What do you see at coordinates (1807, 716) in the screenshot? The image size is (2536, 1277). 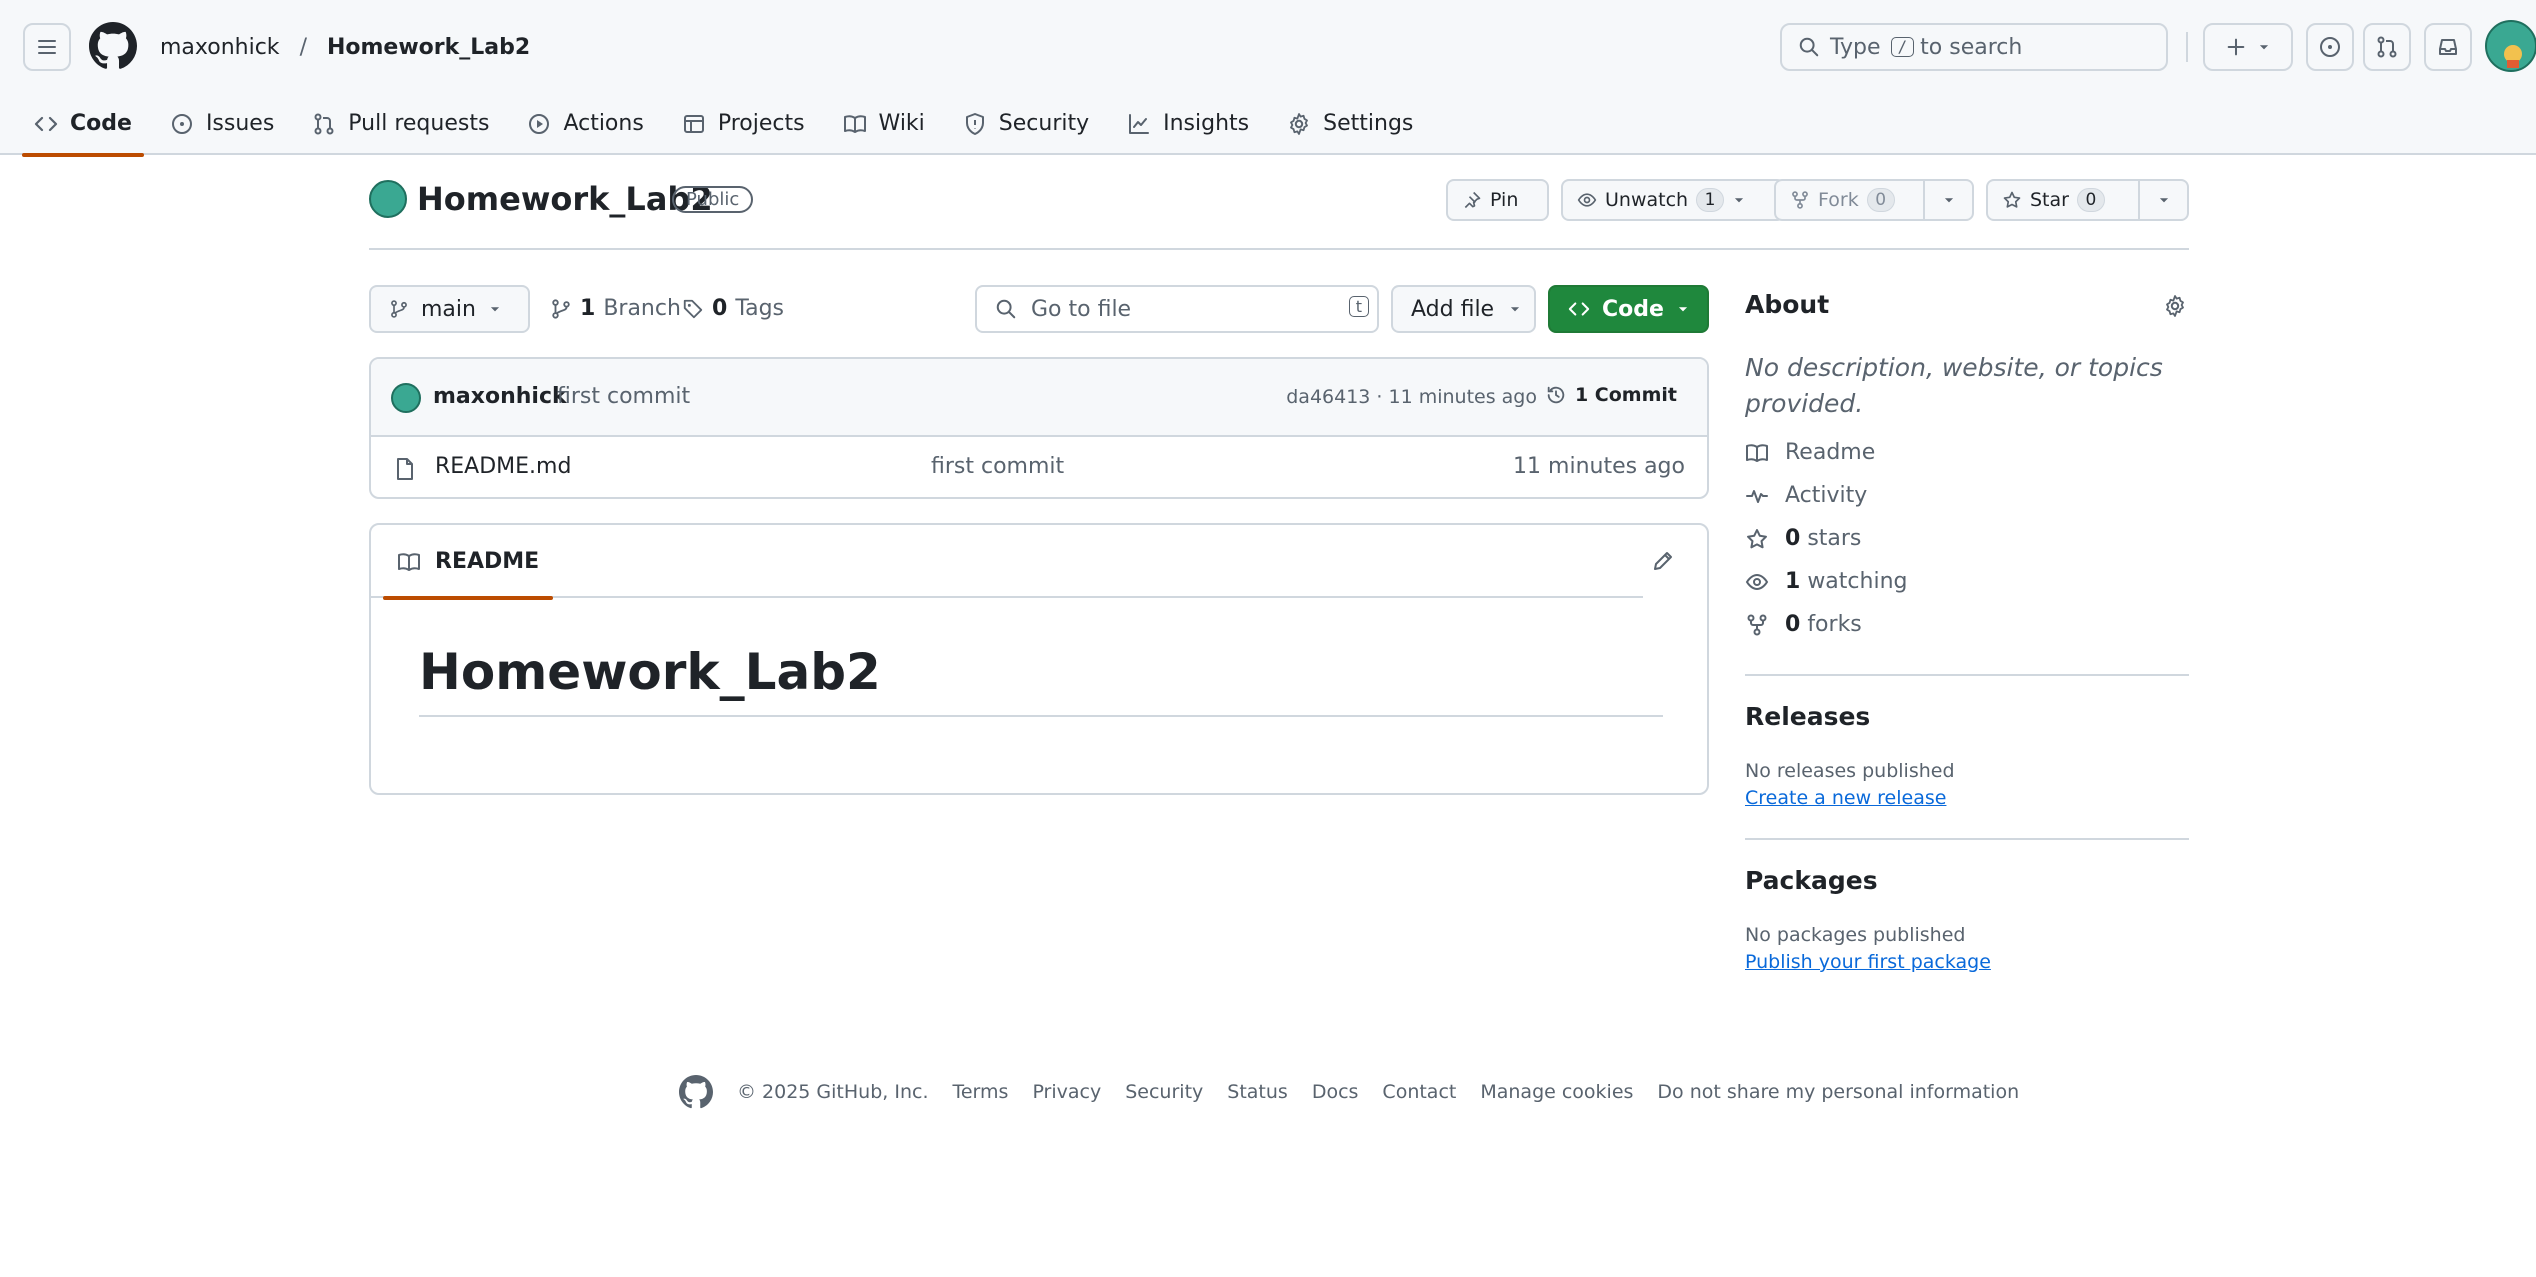 I see `releases-title: Releases` at bounding box center [1807, 716].